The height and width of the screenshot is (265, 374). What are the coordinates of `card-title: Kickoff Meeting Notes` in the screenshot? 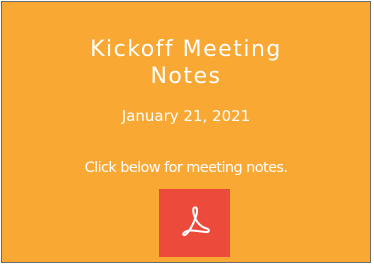 It's located at (186, 63).